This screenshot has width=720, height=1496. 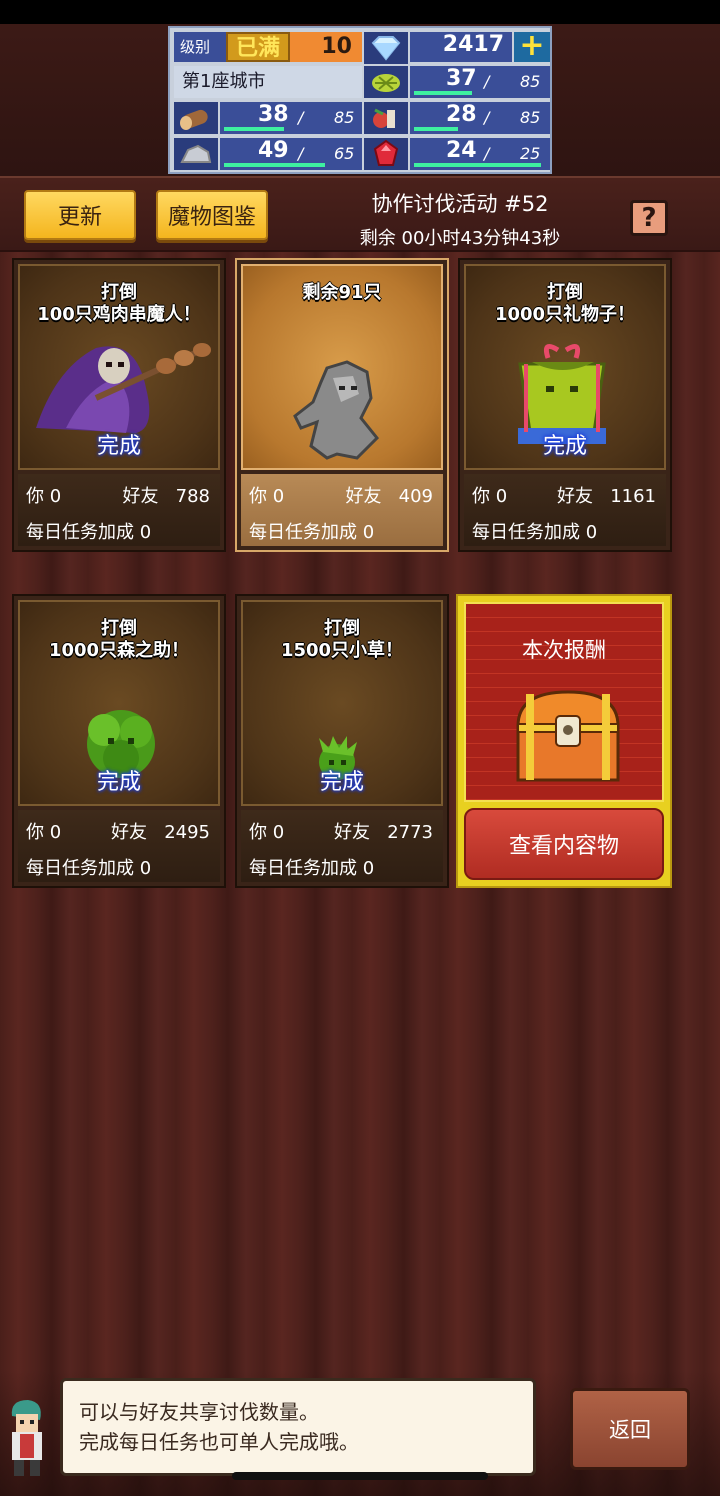 I want to click on card-title: 打倒 100只鸡肉串魔人！, so click(x=119, y=304).